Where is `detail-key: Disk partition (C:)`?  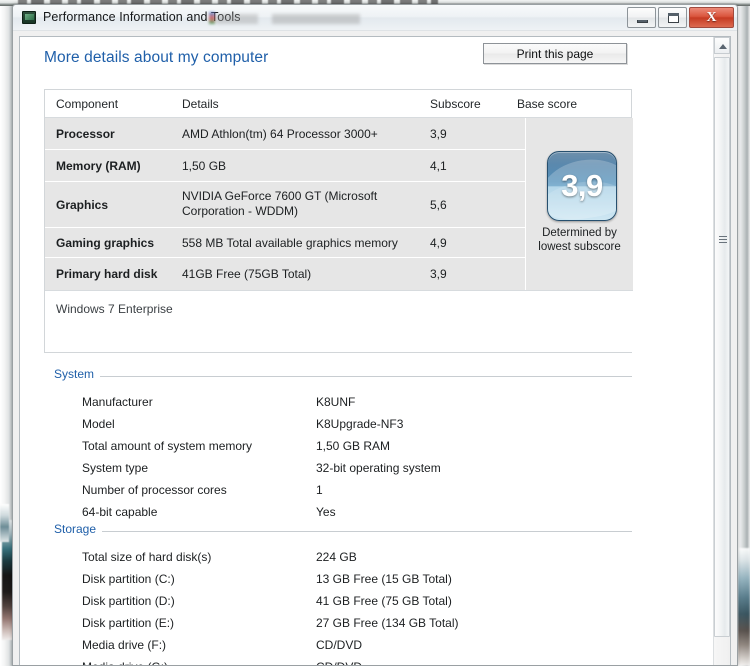 detail-key: Disk partition (C:) is located at coordinates (128, 579).